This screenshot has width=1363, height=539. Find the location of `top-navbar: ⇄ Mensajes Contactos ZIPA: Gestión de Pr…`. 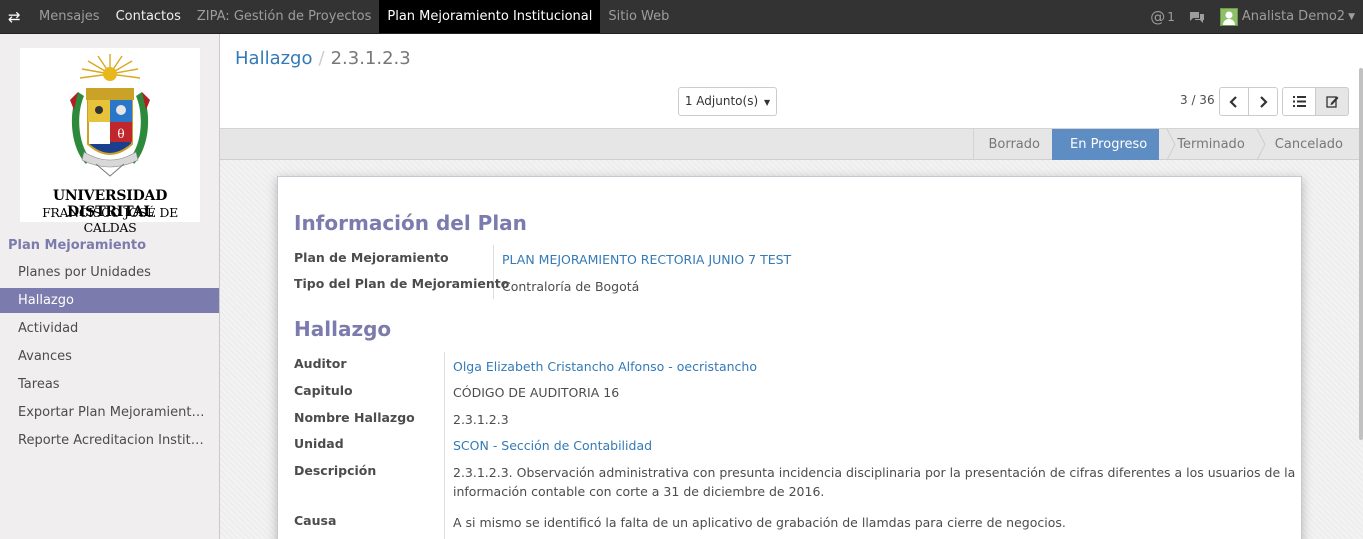

top-navbar: ⇄ Mensajes Contactos ZIPA: Gestión de Pr… is located at coordinates (681, 17).